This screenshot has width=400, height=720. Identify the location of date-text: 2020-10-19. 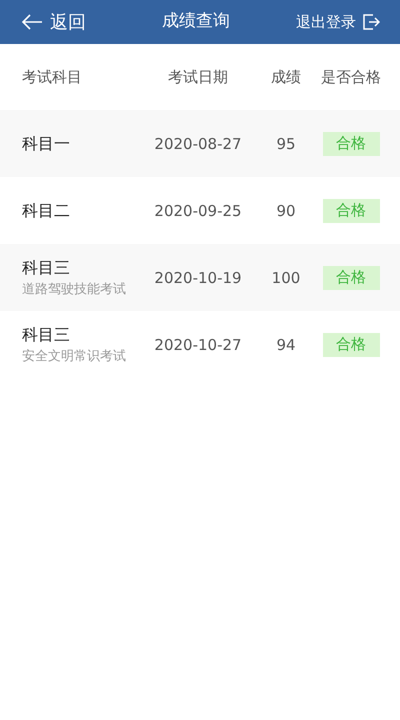
(198, 277).